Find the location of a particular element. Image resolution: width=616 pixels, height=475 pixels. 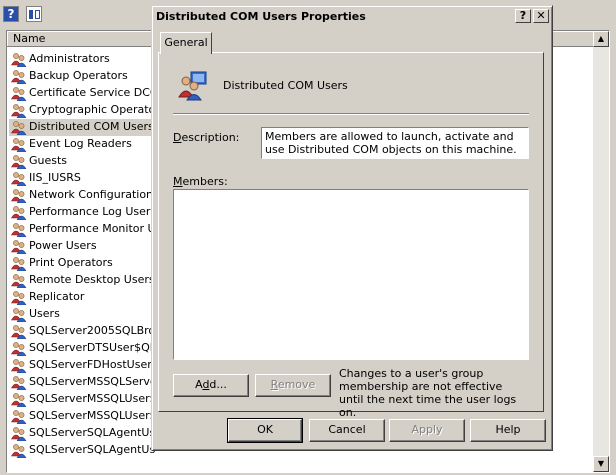

list-item: Cryptographic Operators is located at coordinates (82, 110).